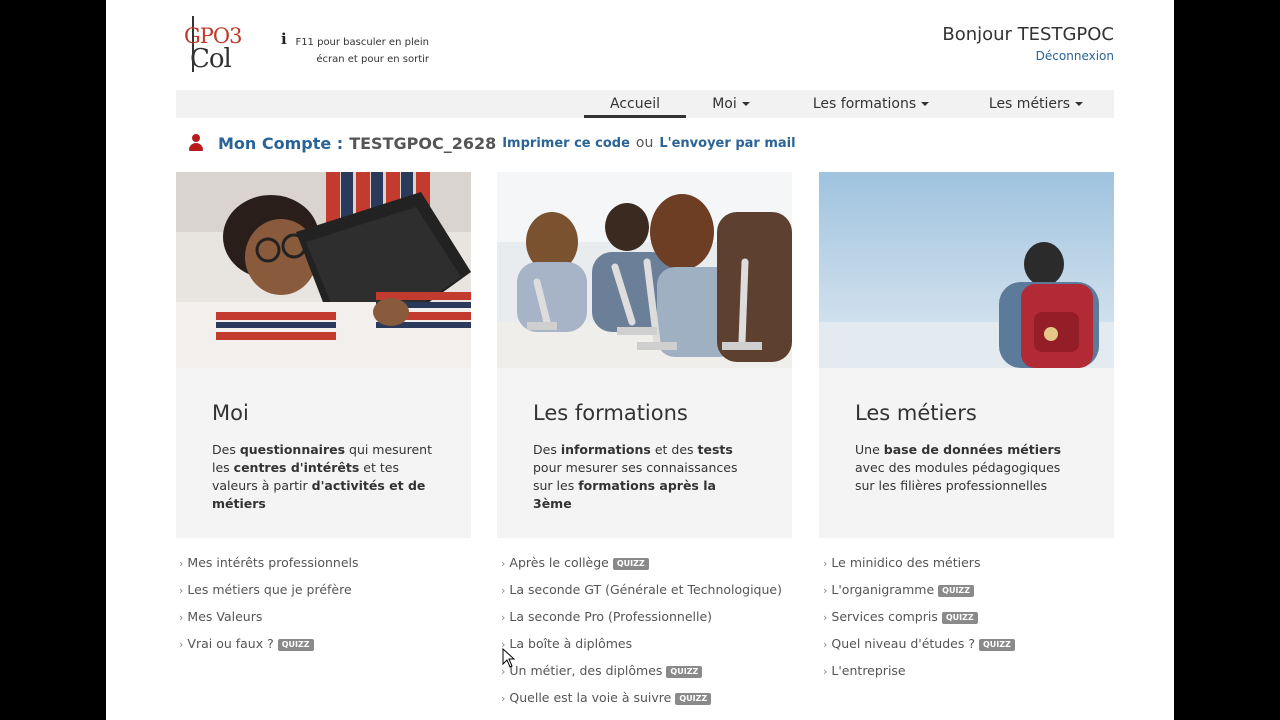 The height and width of the screenshot is (720, 1280). Describe the element at coordinates (224, 616) in the screenshot. I see `list-item-link: Mes Valeurs` at that location.